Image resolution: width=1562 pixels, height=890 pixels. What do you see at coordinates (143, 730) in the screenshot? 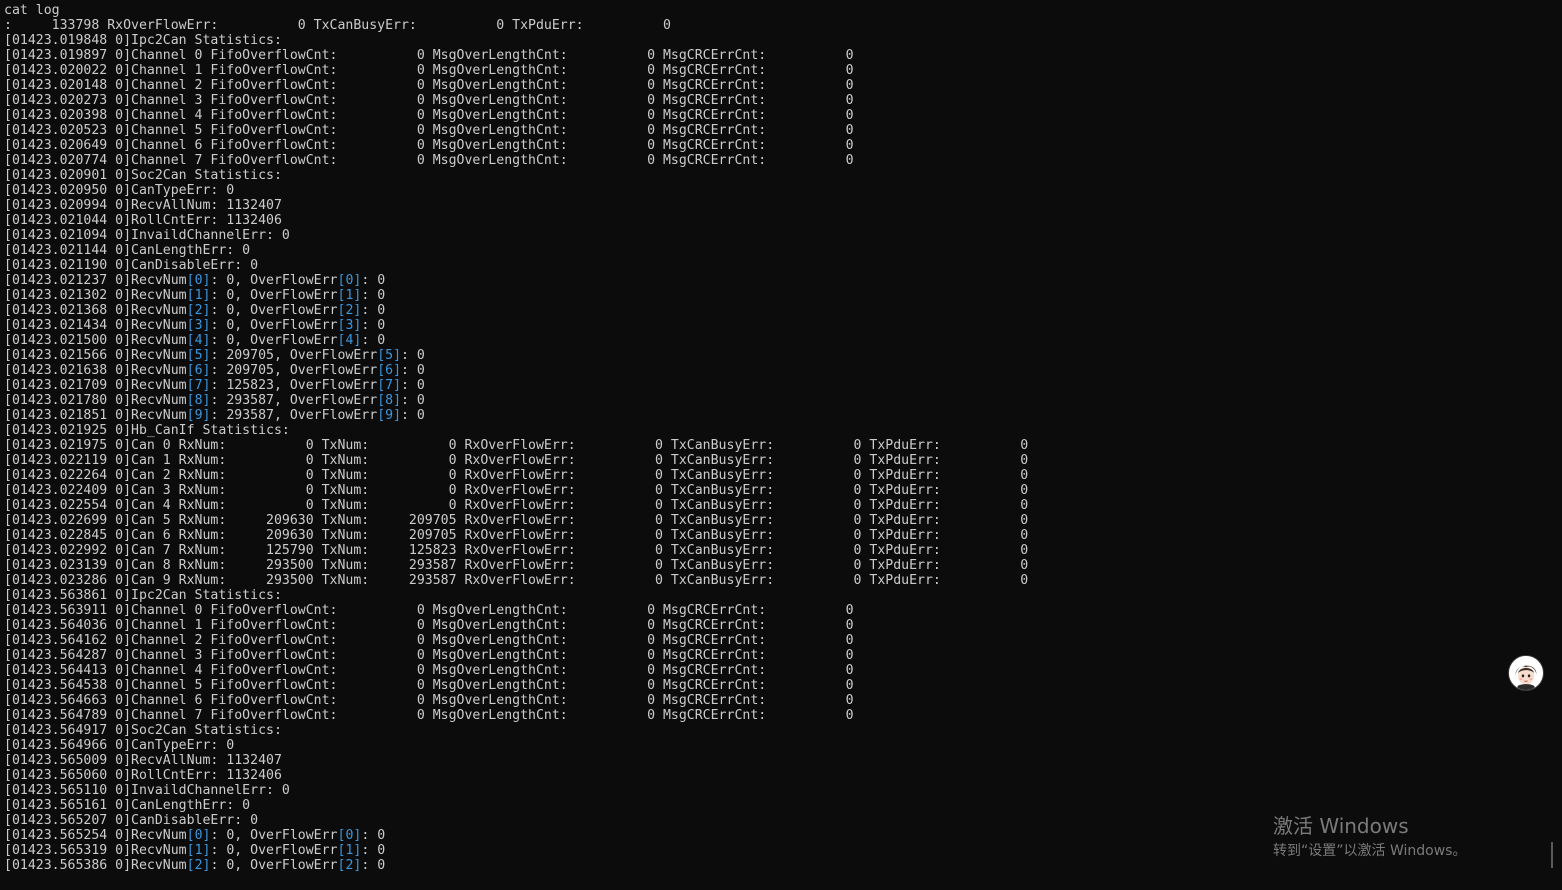
I see `log-line: [01423.564917 0]Soc2Can Statistics:` at bounding box center [143, 730].